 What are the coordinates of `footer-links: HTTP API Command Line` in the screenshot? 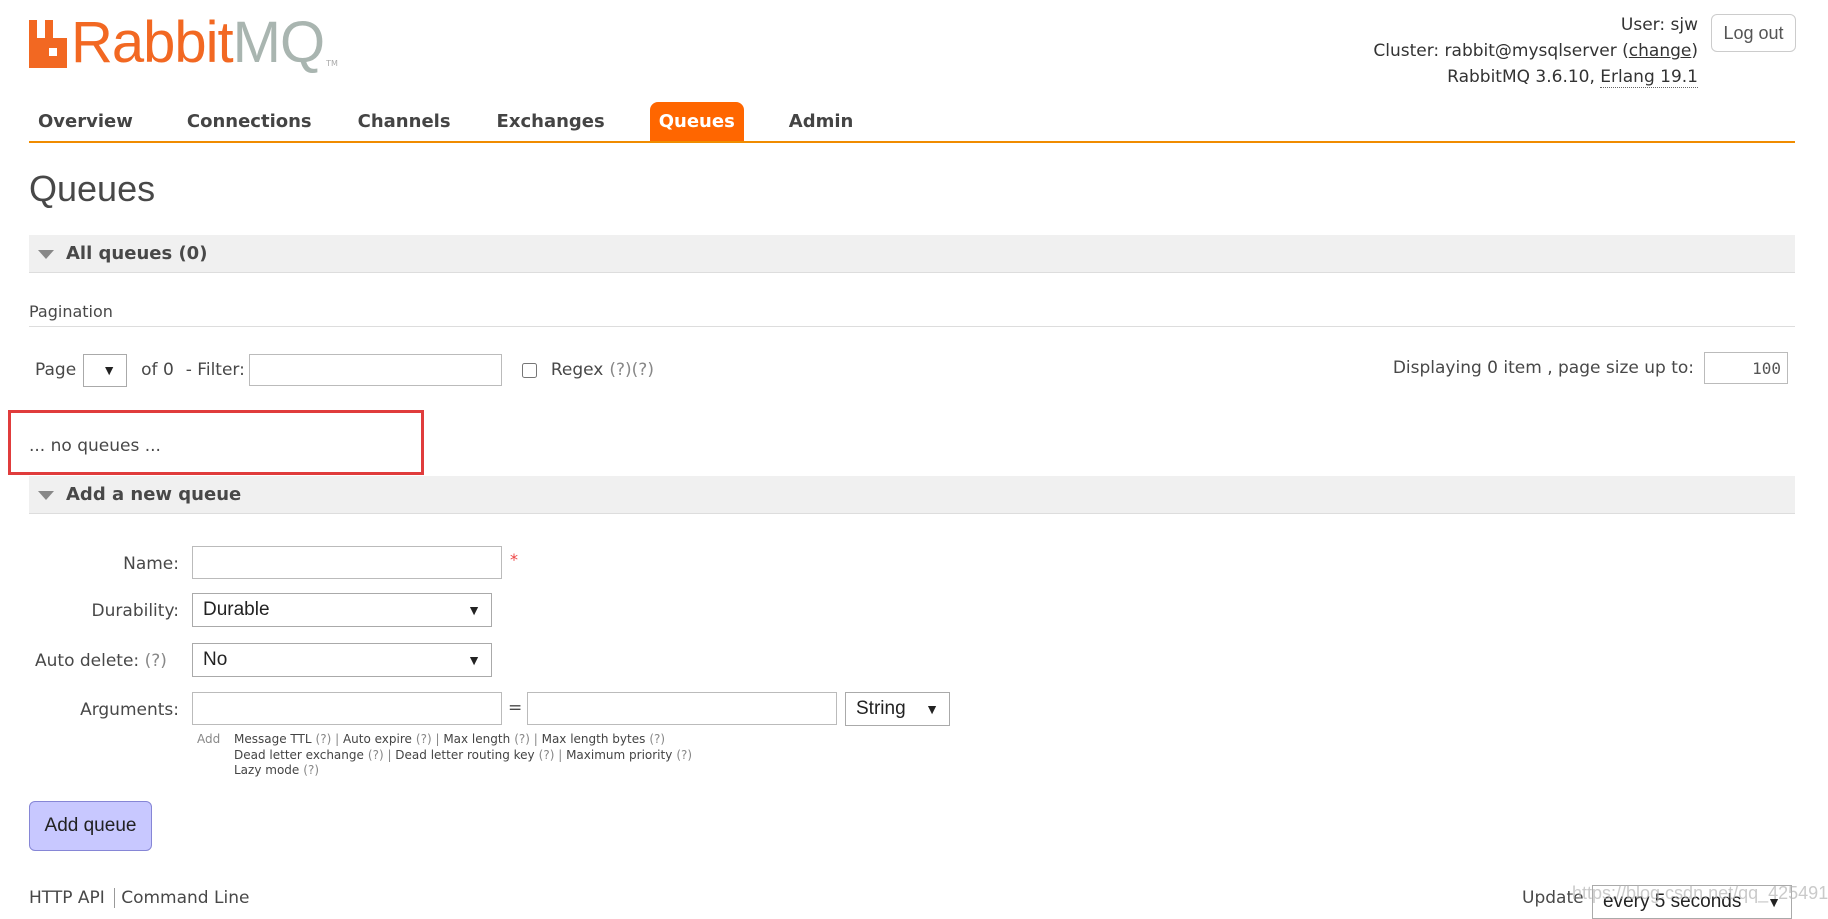 It's located at (139, 898).